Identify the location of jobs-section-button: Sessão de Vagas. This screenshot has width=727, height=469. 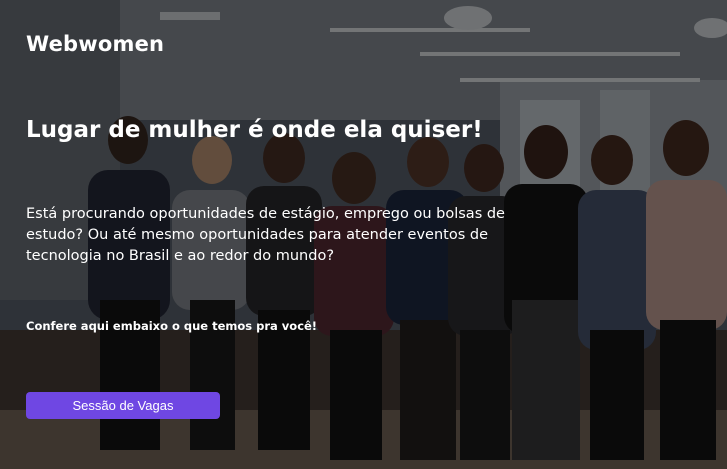
(123, 405).